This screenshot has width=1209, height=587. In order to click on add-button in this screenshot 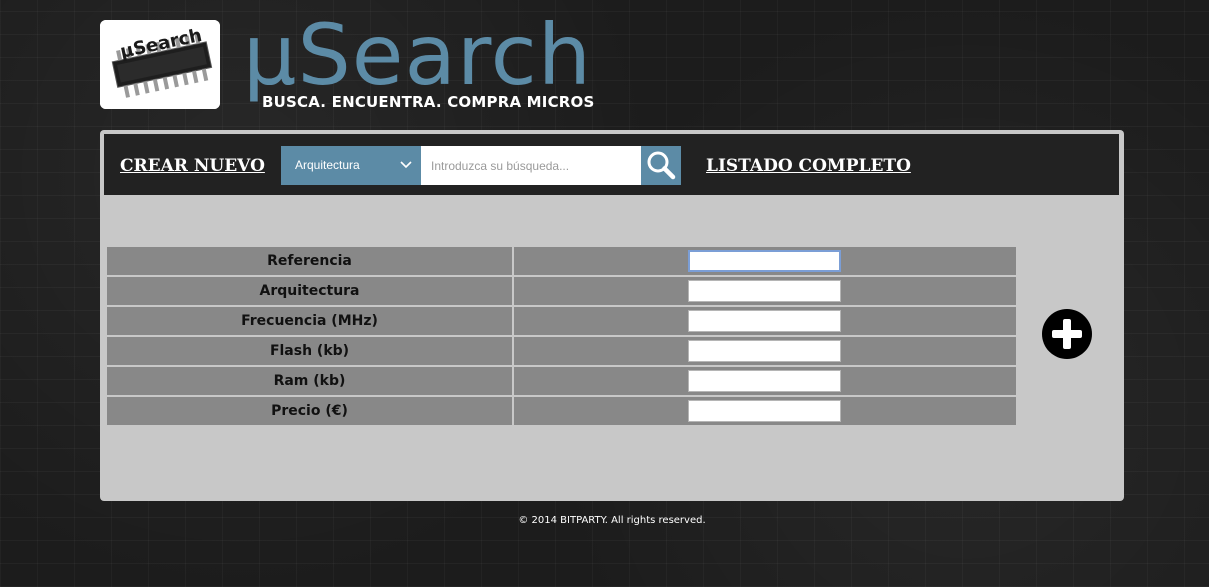, I will do `click(1067, 334)`.